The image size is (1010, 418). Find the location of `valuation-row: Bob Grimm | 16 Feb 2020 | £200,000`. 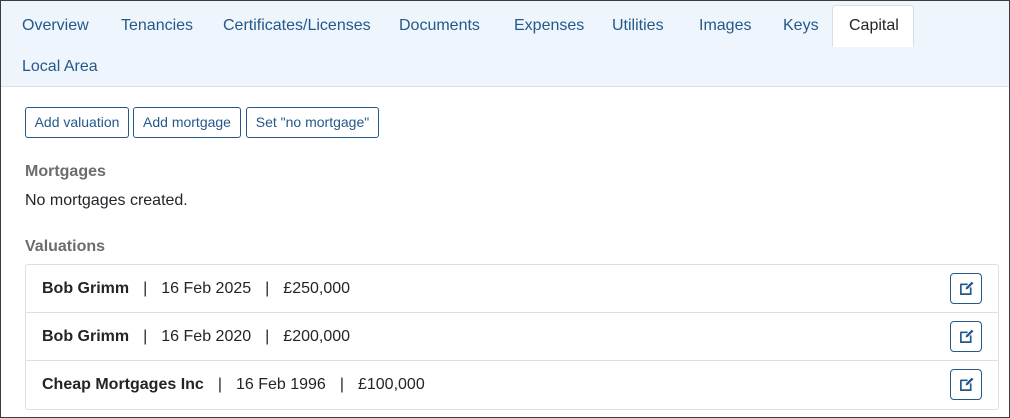

valuation-row: Bob Grimm | 16 Feb 2020 | £200,000 is located at coordinates (512, 337).